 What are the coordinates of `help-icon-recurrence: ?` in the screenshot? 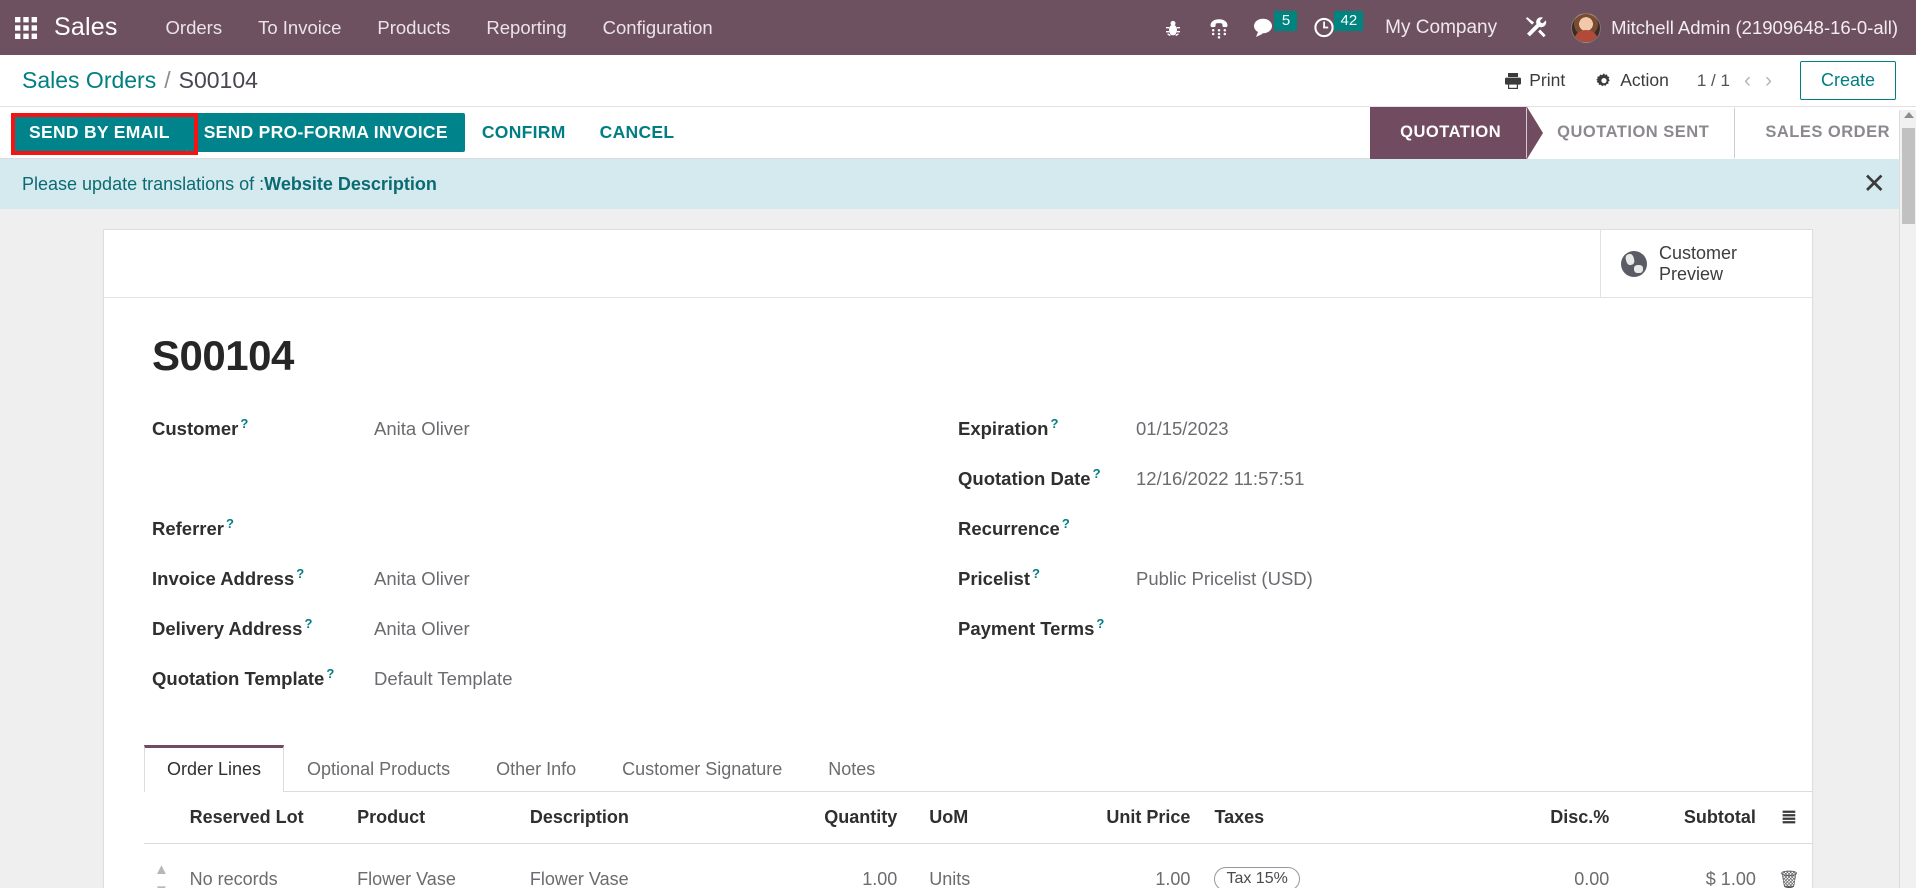 It's located at (1066, 523).